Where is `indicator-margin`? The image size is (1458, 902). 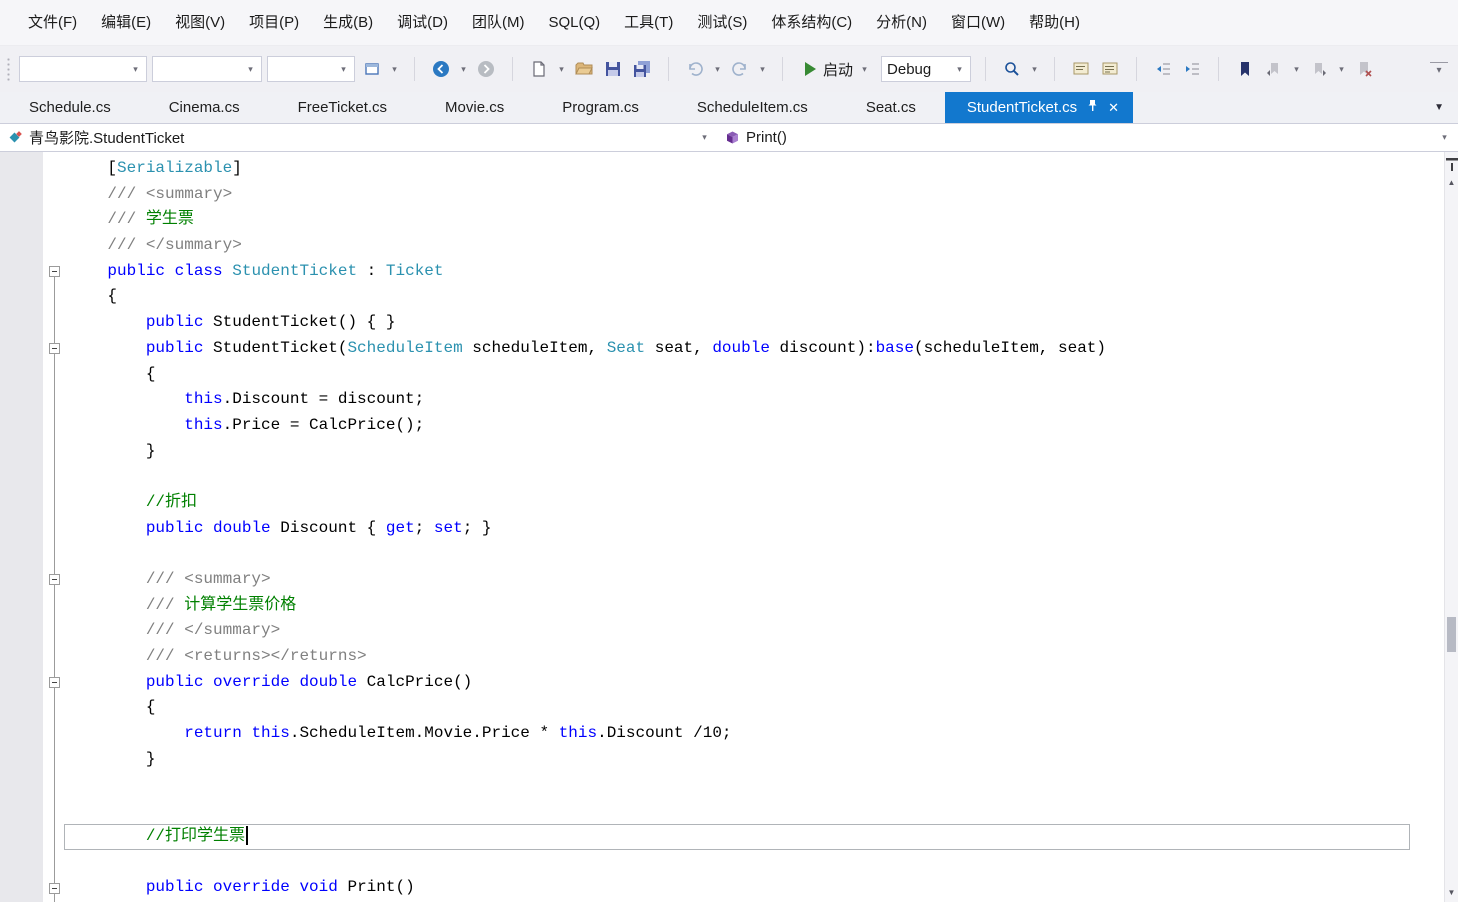
indicator-margin is located at coordinates (21, 527).